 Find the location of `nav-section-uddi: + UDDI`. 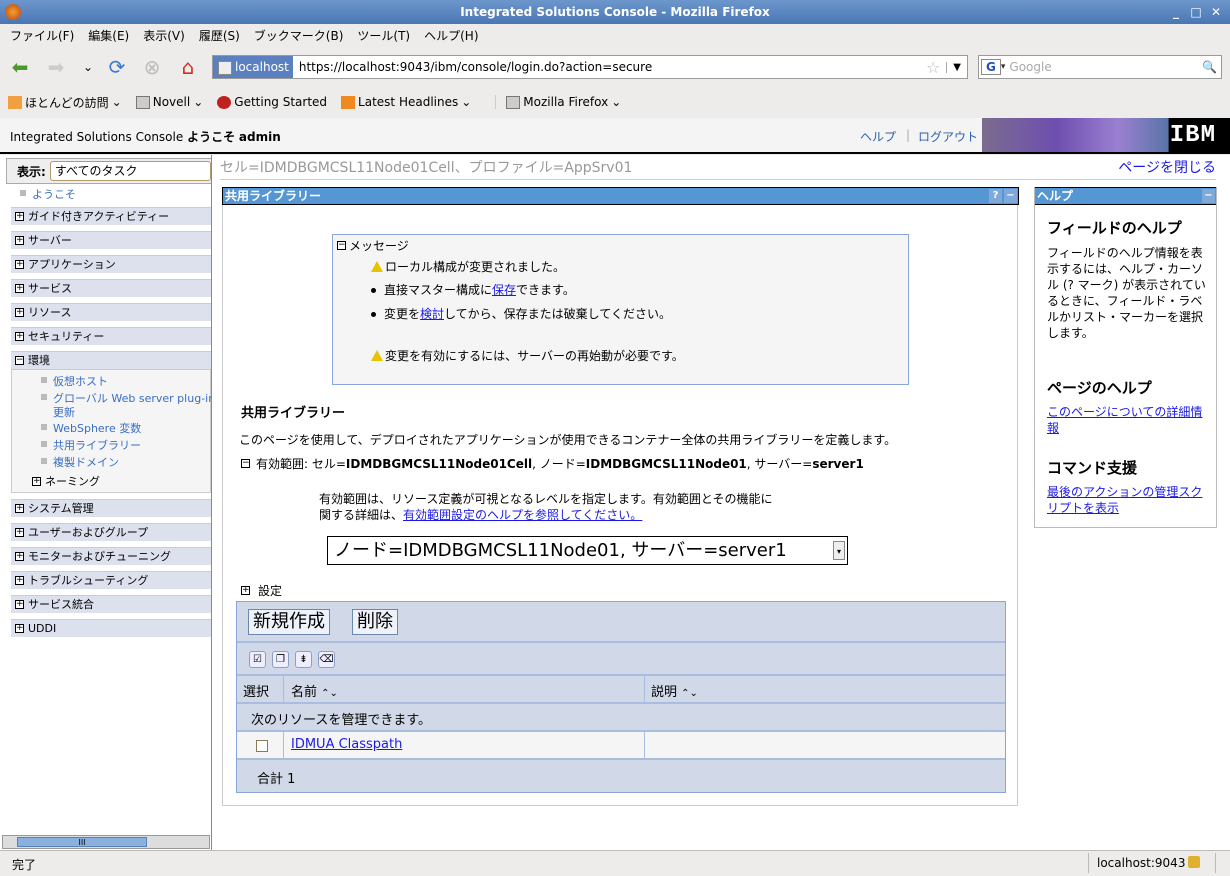

nav-section-uddi: + UDDI is located at coordinates (111, 628).